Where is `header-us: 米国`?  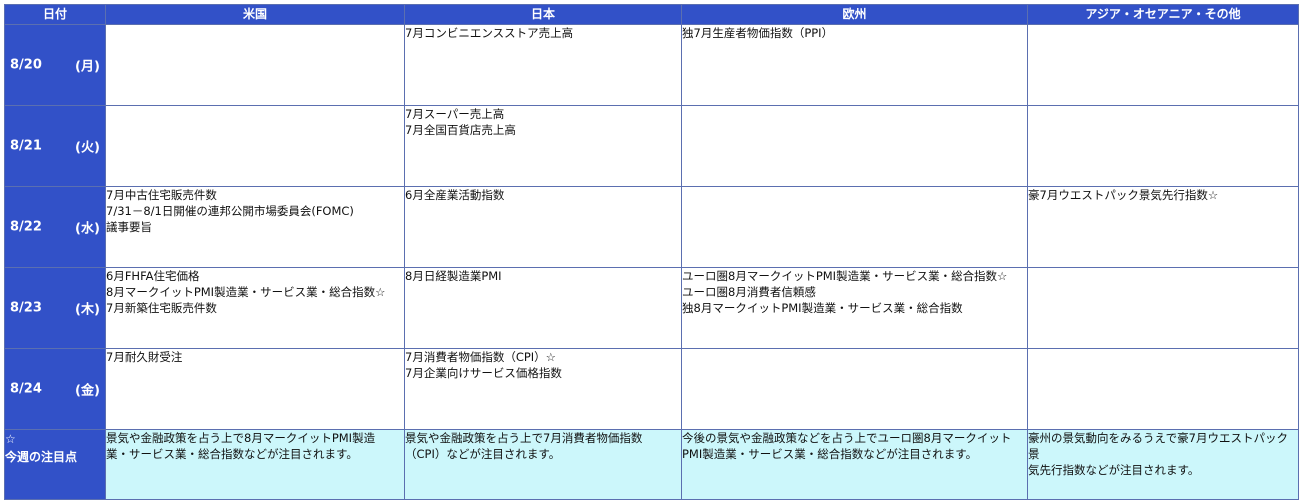 header-us: 米国 is located at coordinates (255, 14).